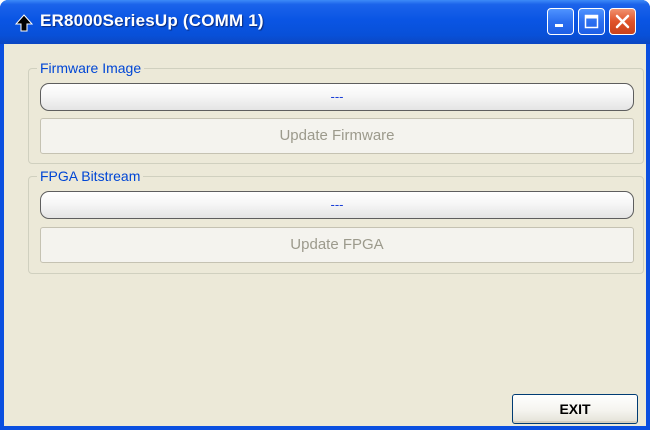 The width and height of the screenshot is (654, 434). Describe the element at coordinates (90, 176) in the screenshot. I see `fpga-group-label: FPGA Bitstream` at that location.